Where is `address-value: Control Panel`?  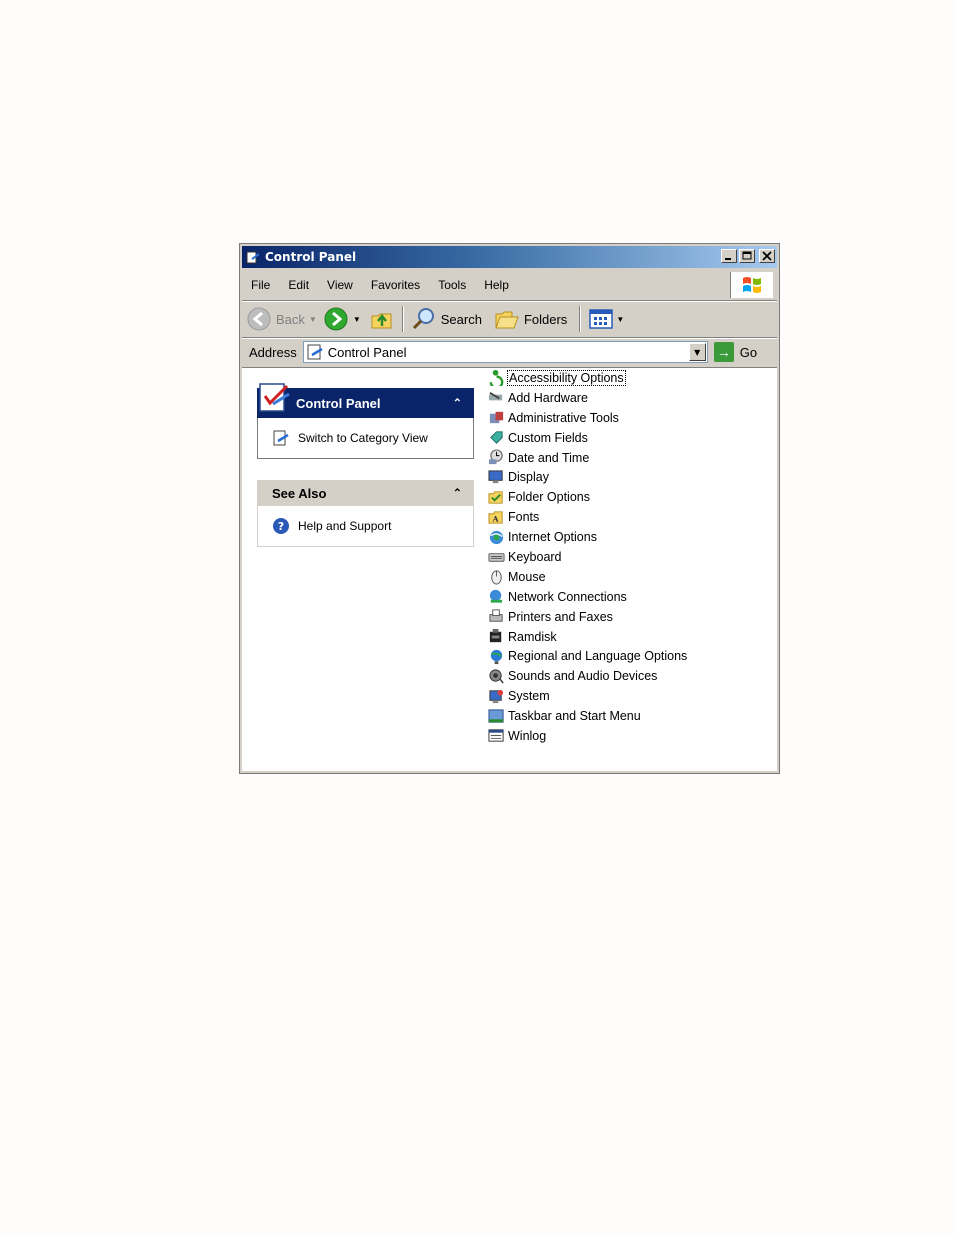
address-value: Control Panel is located at coordinates (367, 352).